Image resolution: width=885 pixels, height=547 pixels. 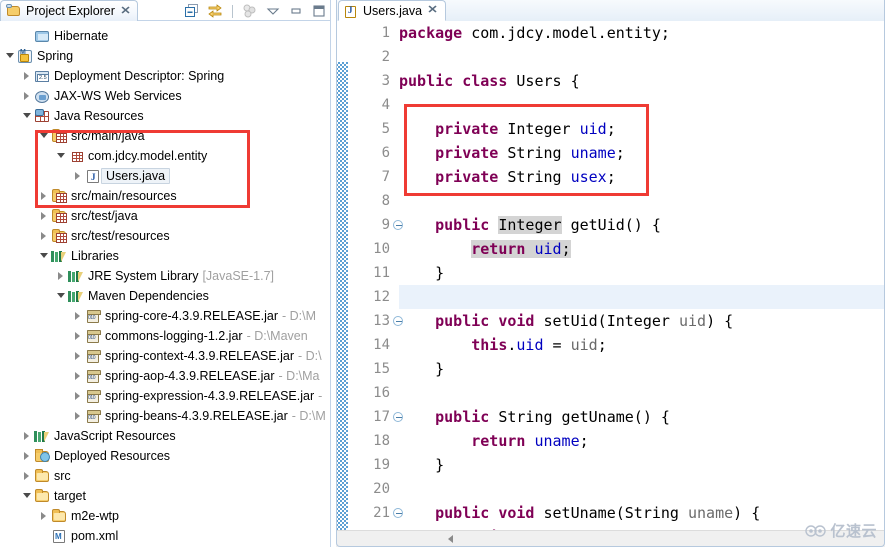 What do you see at coordinates (165, 156) in the screenshot?
I see `tree-item-com-jdcy-model-entity: com.jdcy.model.entity` at bounding box center [165, 156].